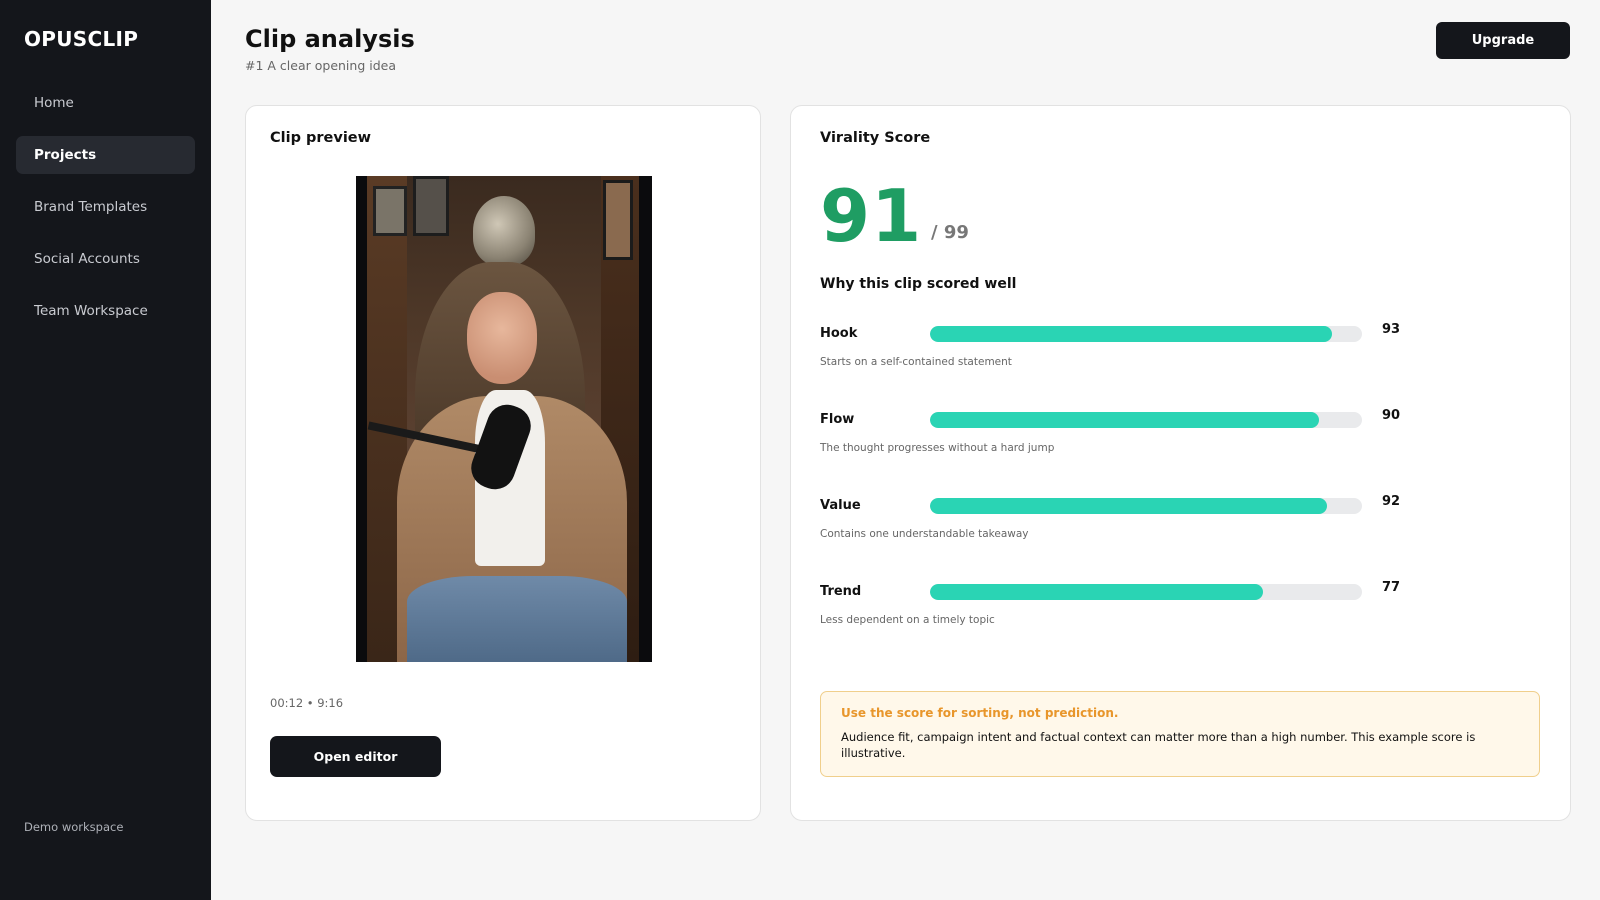  I want to click on video-player, so click(504, 419).